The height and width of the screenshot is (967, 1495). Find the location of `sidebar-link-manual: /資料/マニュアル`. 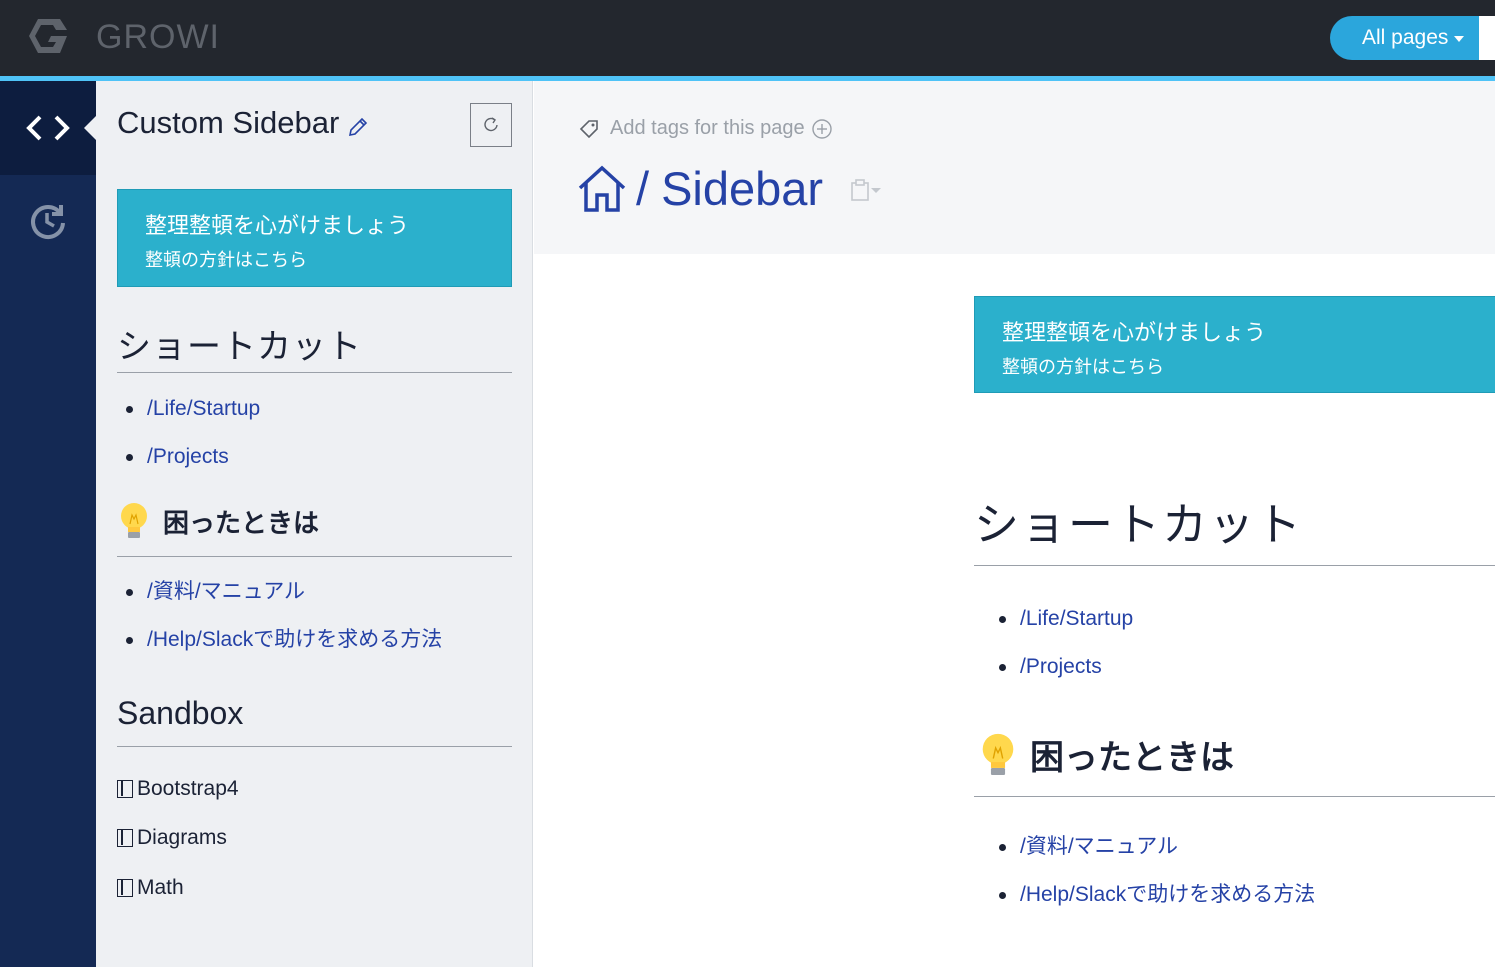

sidebar-link-manual: /資料/マニュアル is located at coordinates (279, 601).